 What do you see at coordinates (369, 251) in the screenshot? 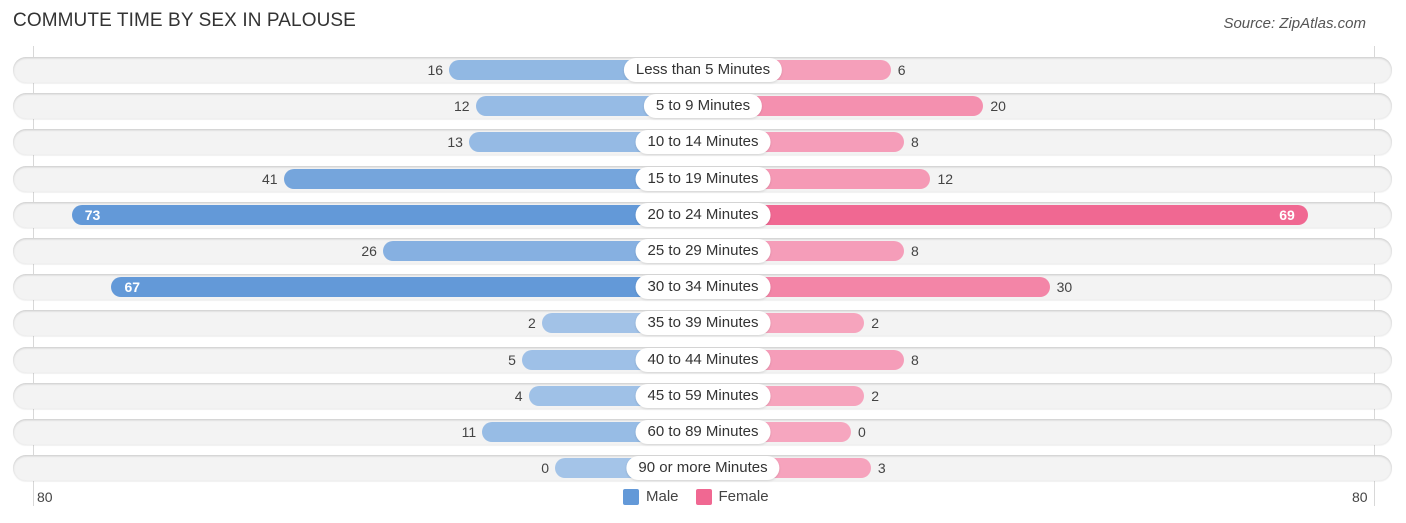
I see `value-label-male: 26` at bounding box center [369, 251].